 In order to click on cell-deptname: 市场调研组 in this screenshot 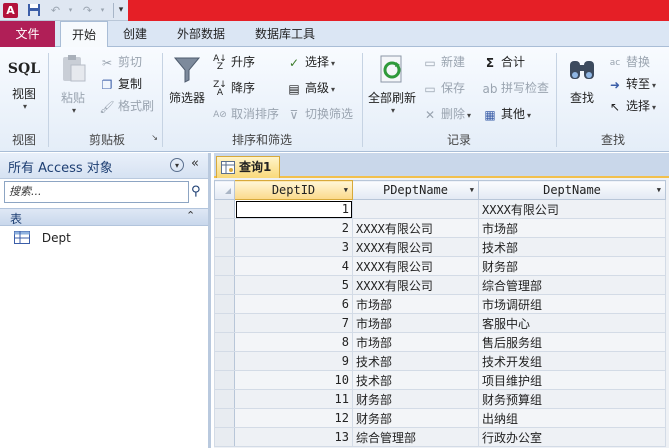, I will do `click(572, 304)`.